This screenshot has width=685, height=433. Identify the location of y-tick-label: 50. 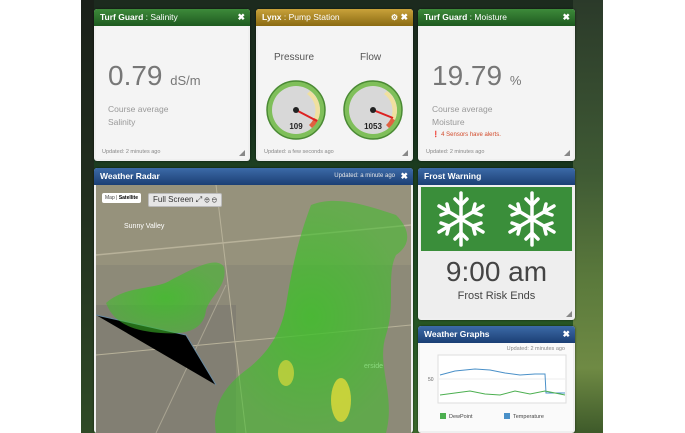
(431, 380).